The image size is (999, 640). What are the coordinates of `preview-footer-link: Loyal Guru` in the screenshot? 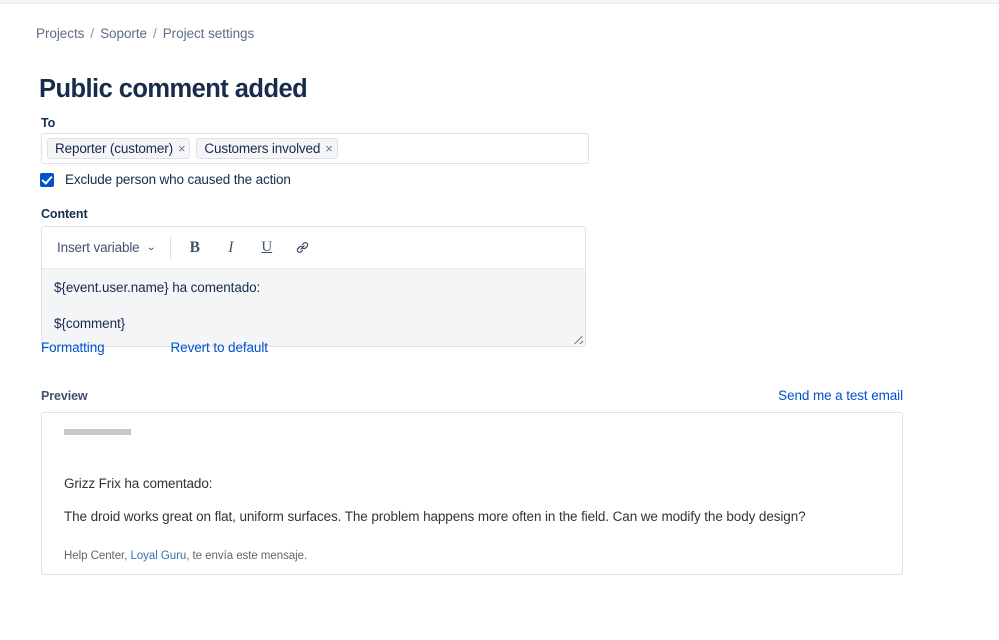 It's located at (158, 556).